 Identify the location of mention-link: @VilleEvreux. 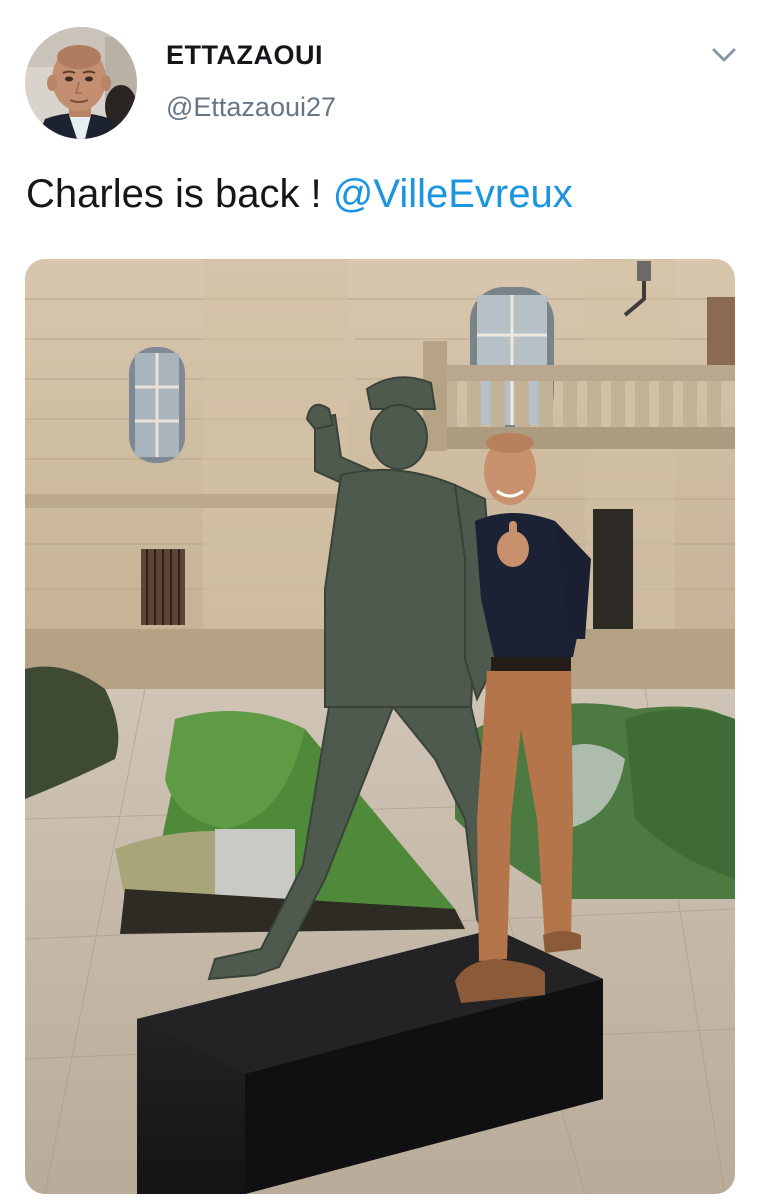
(453, 194).